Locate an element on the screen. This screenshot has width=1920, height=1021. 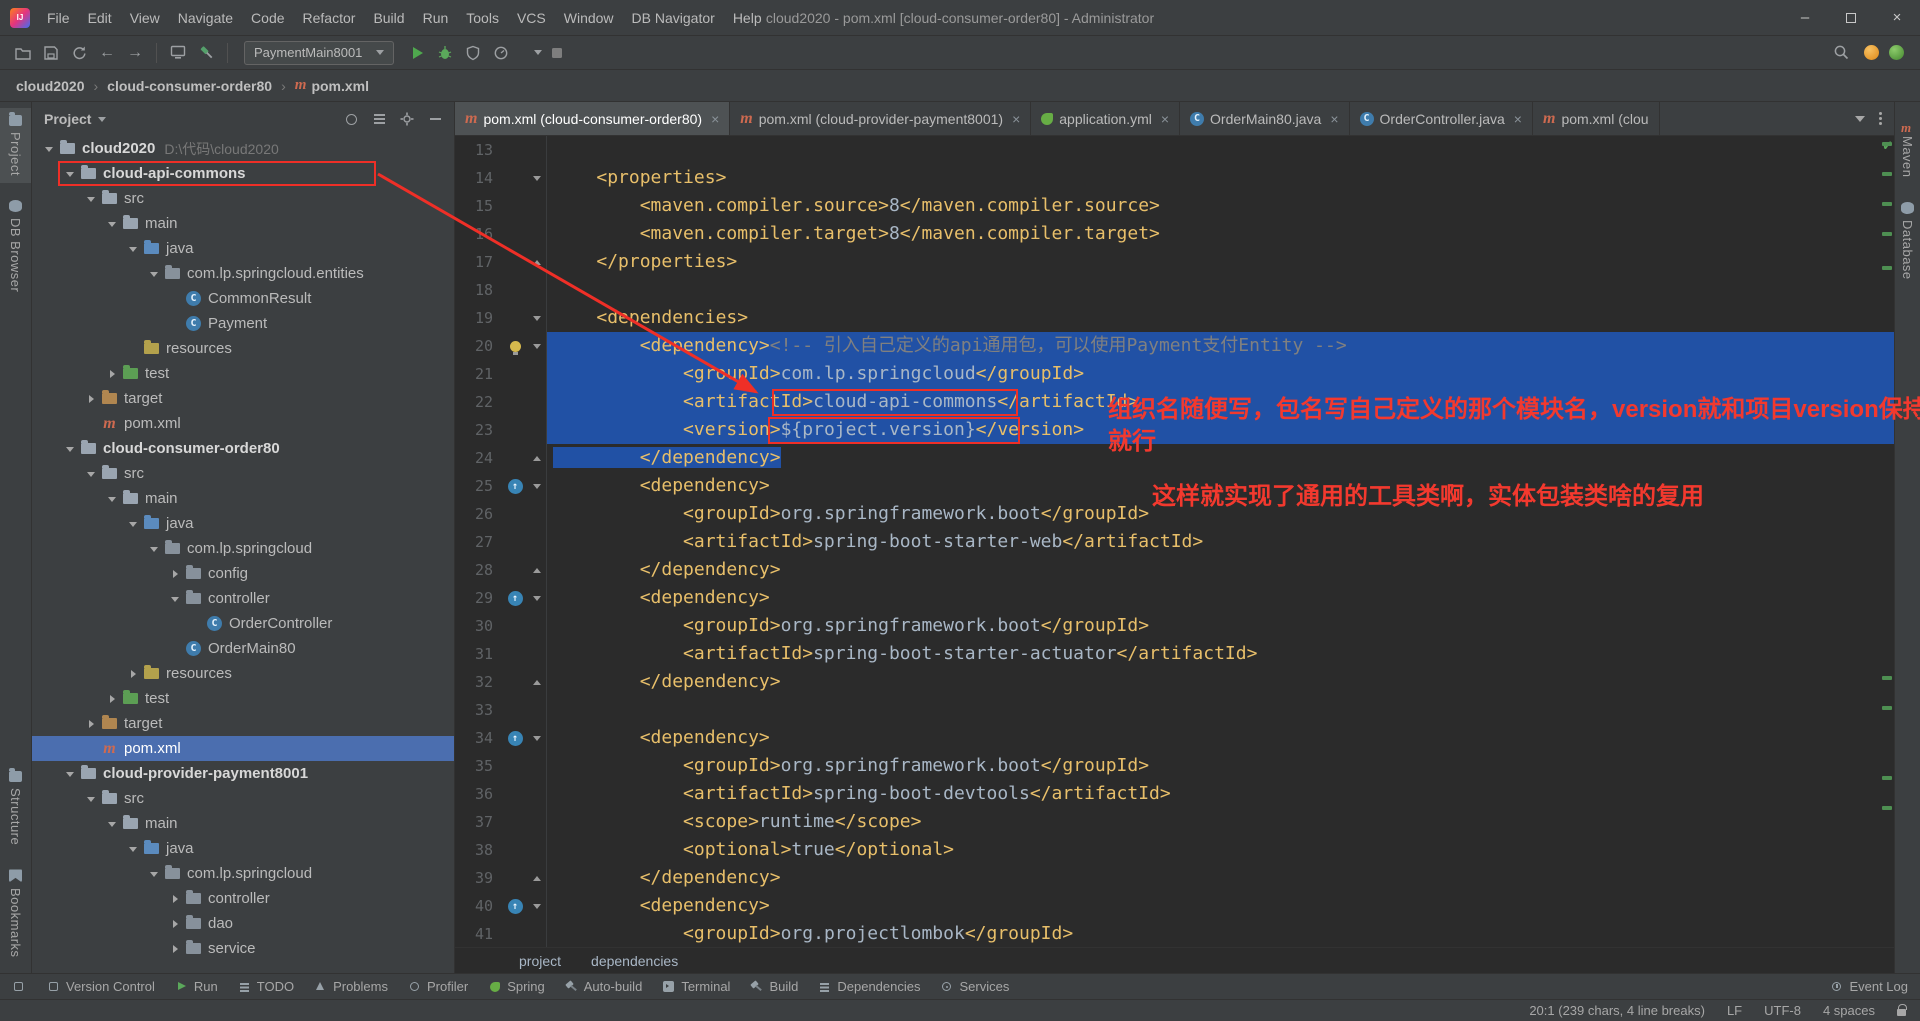
tree-item-com-lp-springcloud-entities: com.lp.springcloud.entities is located at coordinates (243, 273).